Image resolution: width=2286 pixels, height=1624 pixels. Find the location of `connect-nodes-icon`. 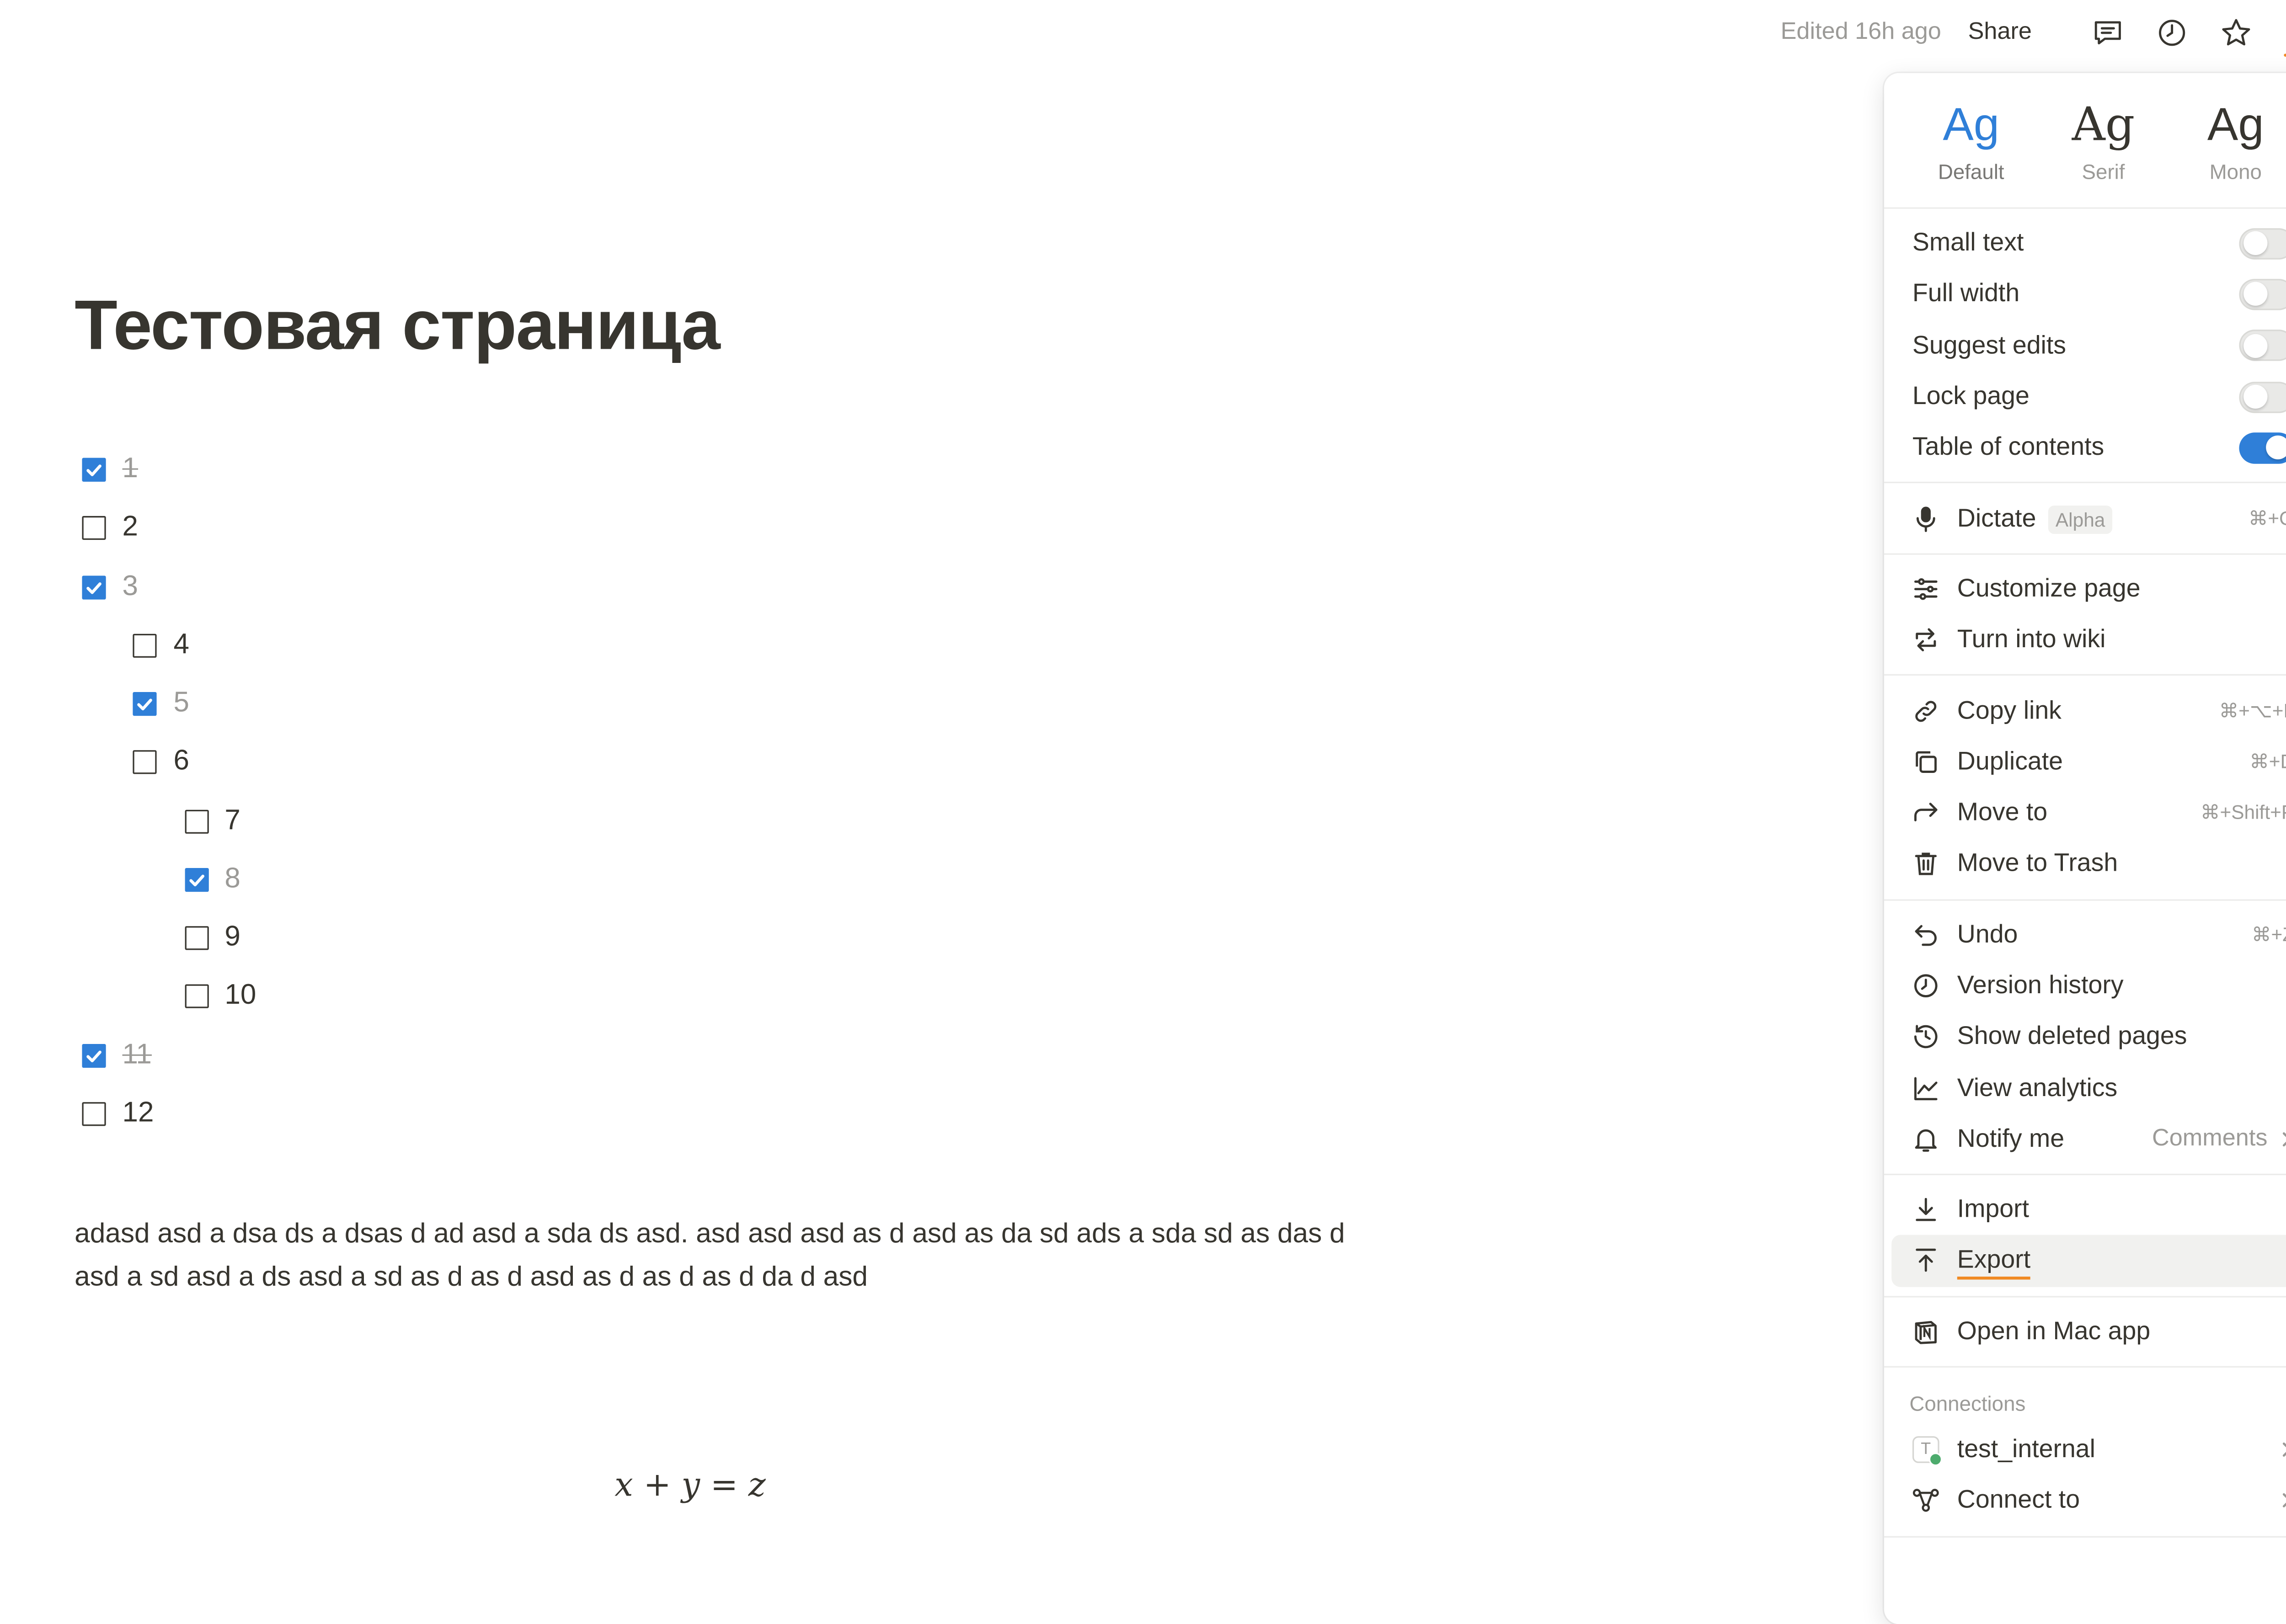

connect-nodes-icon is located at coordinates (1926, 1501).